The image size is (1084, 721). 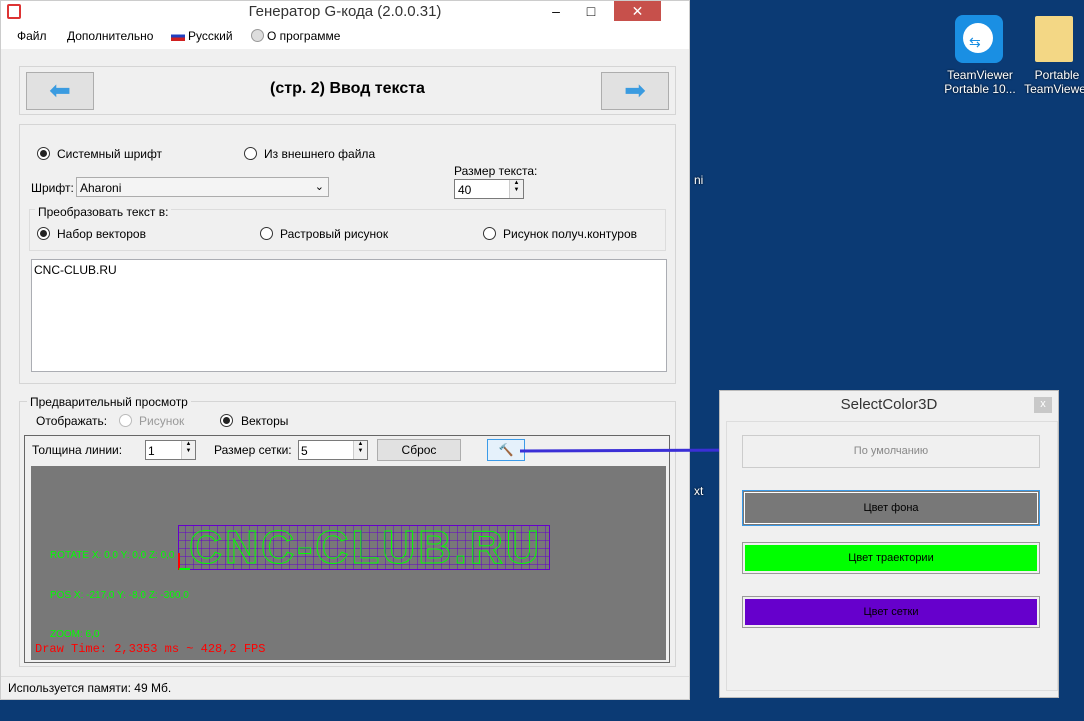 I want to click on convert-vectors-label: Набор векторов, so click(x=101, y=234).